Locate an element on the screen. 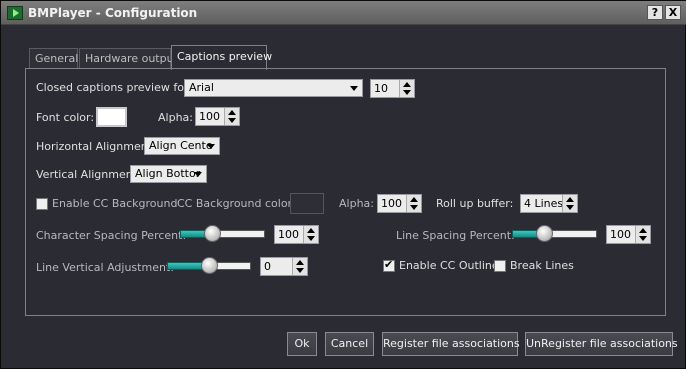 The height and width of the screenshot is (369, 686). close-button: X is located at coordinates (673, 12).